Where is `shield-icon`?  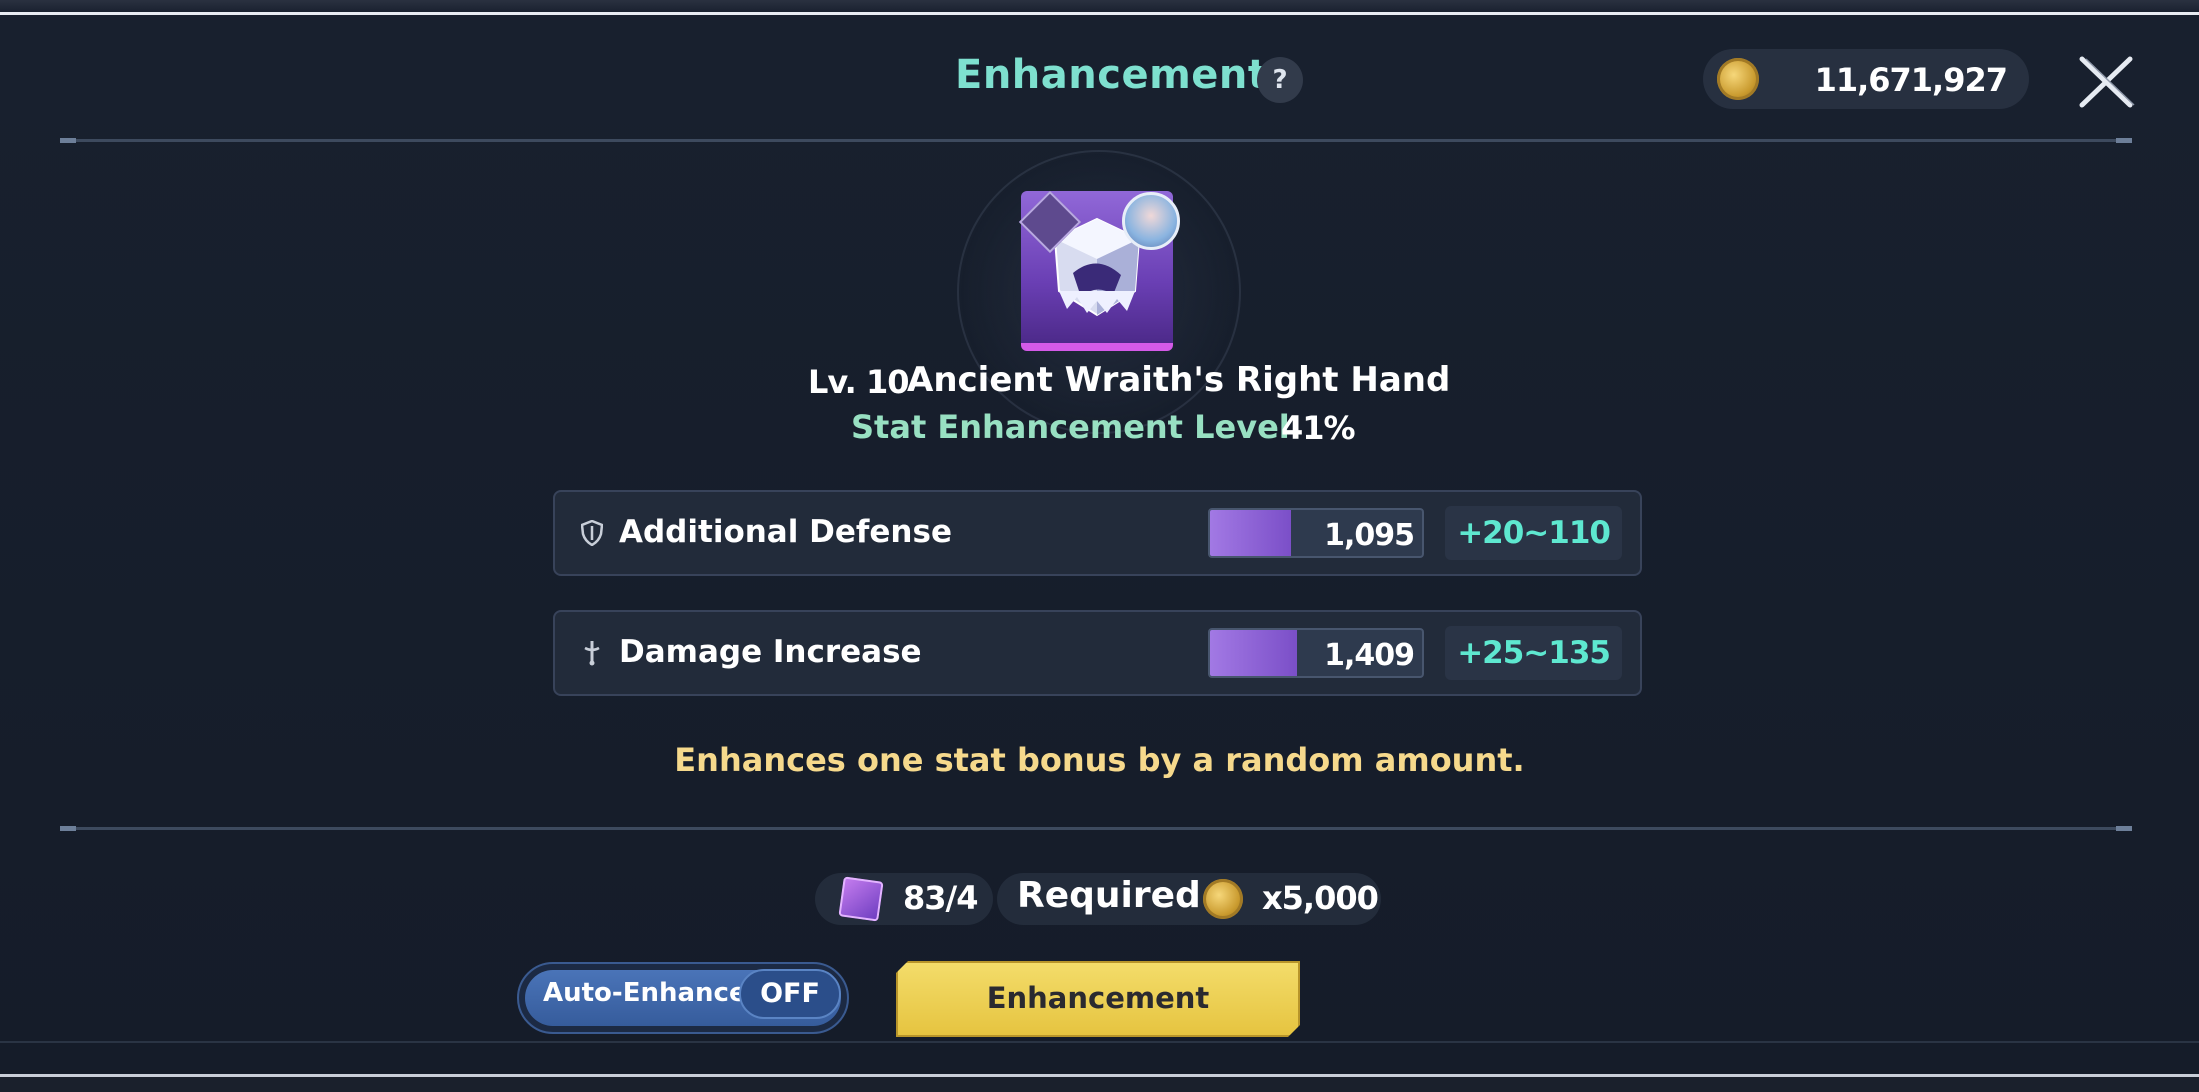
shield-icon is located at coordinates (592, 533).